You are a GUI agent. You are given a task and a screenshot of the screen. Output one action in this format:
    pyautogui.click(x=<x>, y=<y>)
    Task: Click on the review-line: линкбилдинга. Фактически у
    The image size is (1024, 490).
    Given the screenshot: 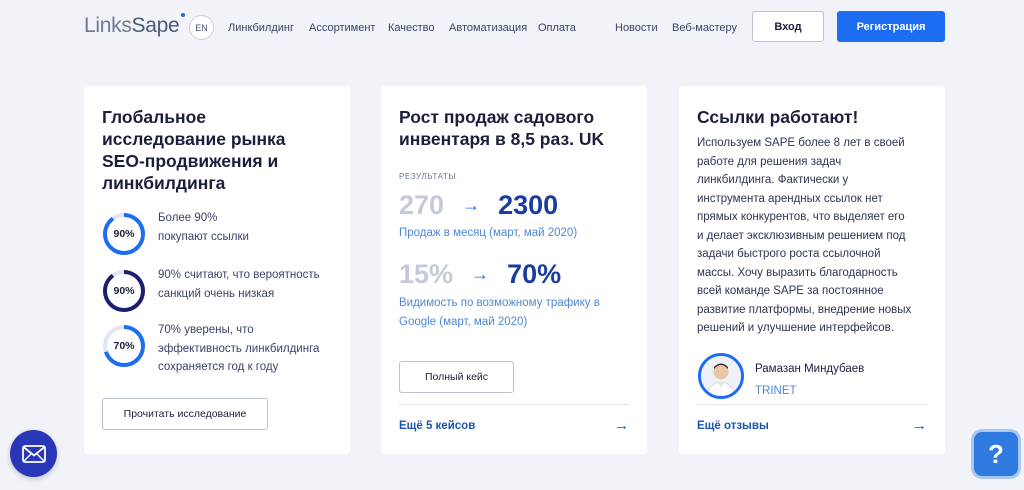 What is the action you would take?
    pyautogui.click(x=773, y=180)
    